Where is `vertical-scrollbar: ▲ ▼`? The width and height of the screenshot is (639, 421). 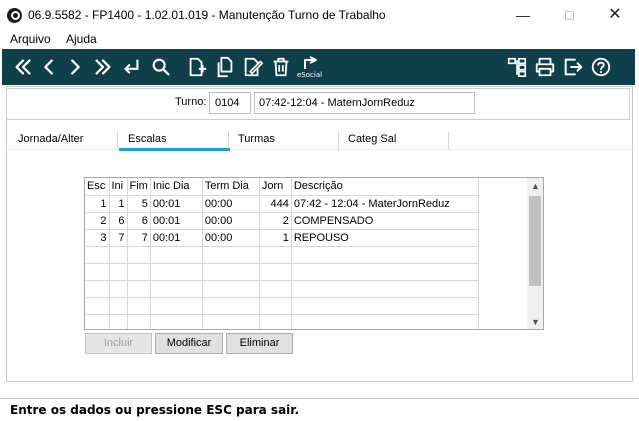
vertical-scrollbar: ▲ ▼ is located at coordinates (535, 253).